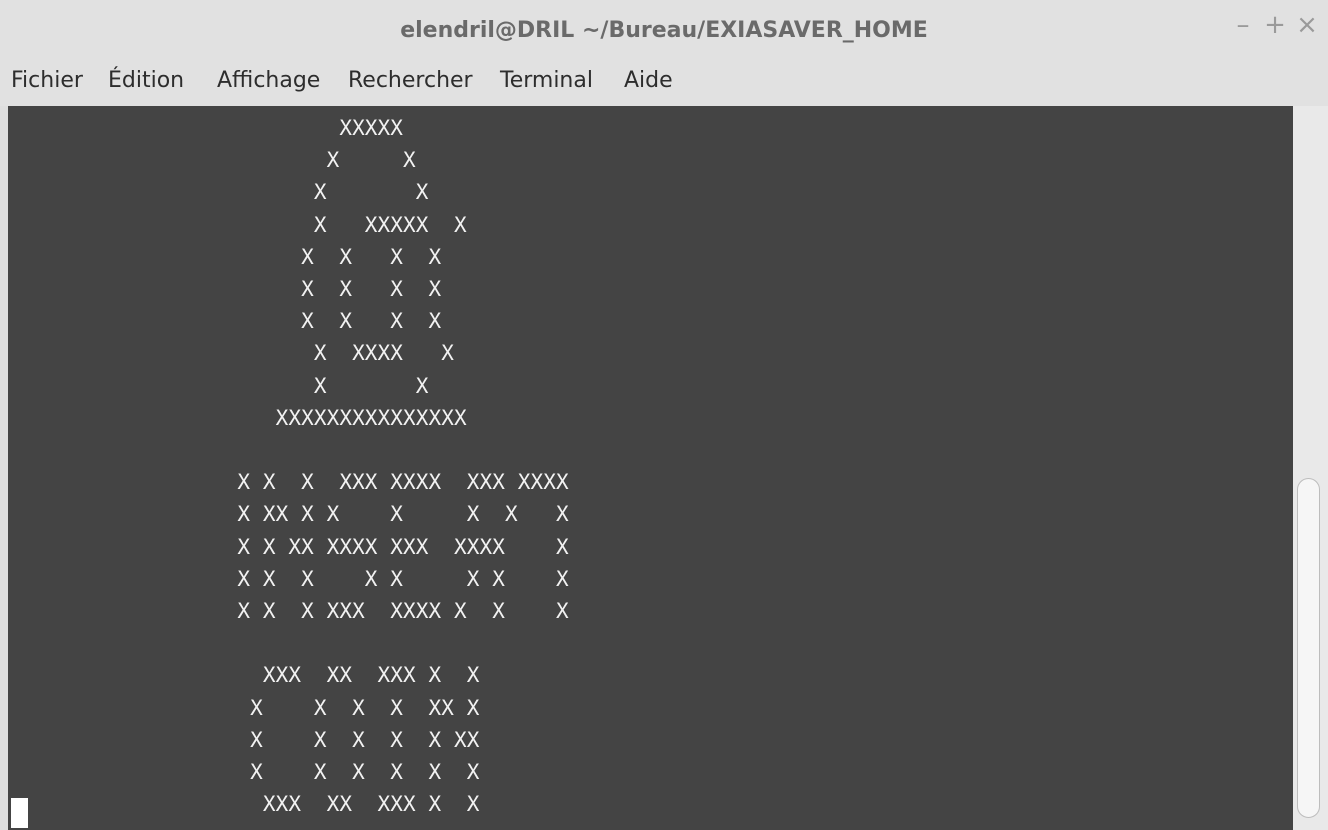 The height and width of the screenshot is (830, 1328). What do you see at coordinates (47, 81) in the screenshot?
I see `menu-fichier: Fichier` at bounding box center [47, 81].